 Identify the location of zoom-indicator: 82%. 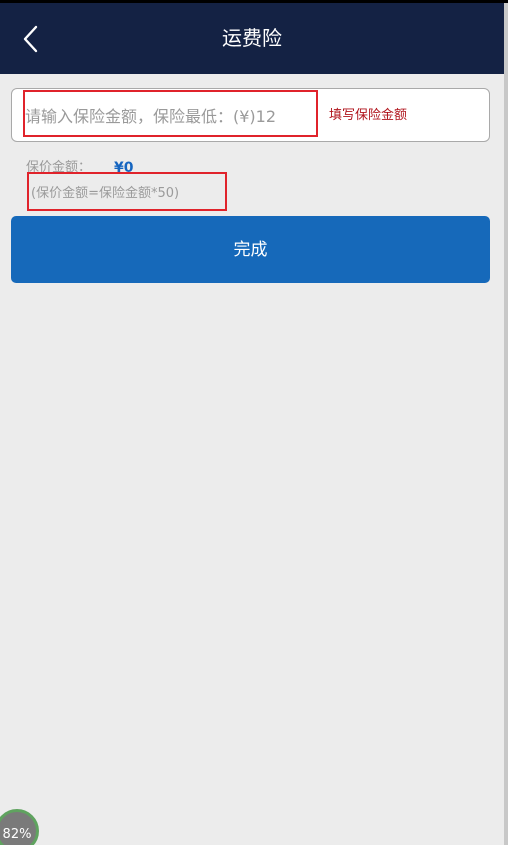
(19, 827).